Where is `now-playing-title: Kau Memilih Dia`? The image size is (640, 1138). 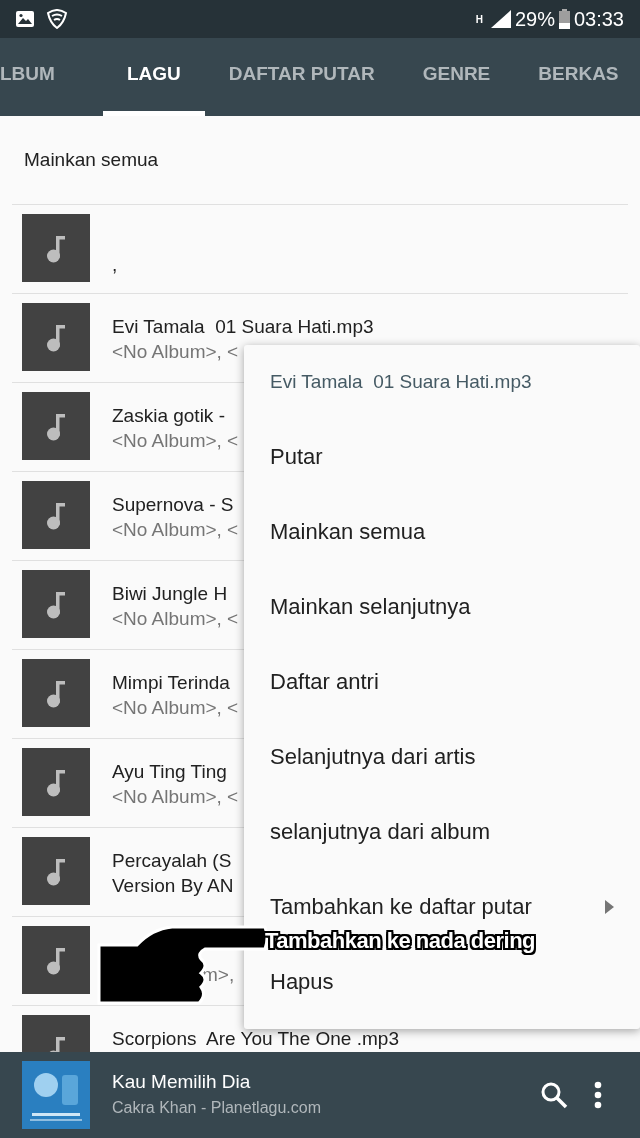 now-playing-title: Kau Memilih Dia is located at coordinates (182, 1082).